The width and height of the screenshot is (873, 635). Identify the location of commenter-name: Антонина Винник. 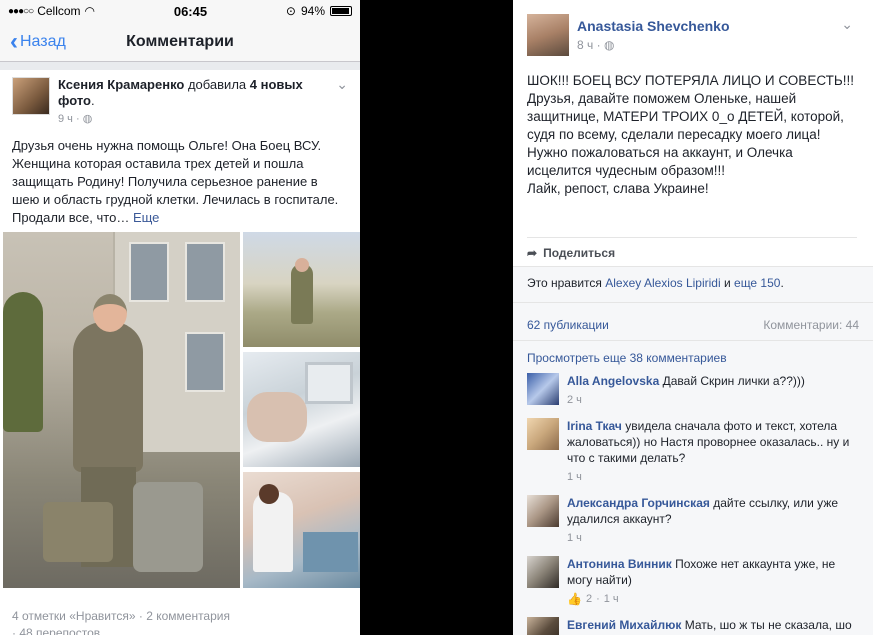
(619, 564).